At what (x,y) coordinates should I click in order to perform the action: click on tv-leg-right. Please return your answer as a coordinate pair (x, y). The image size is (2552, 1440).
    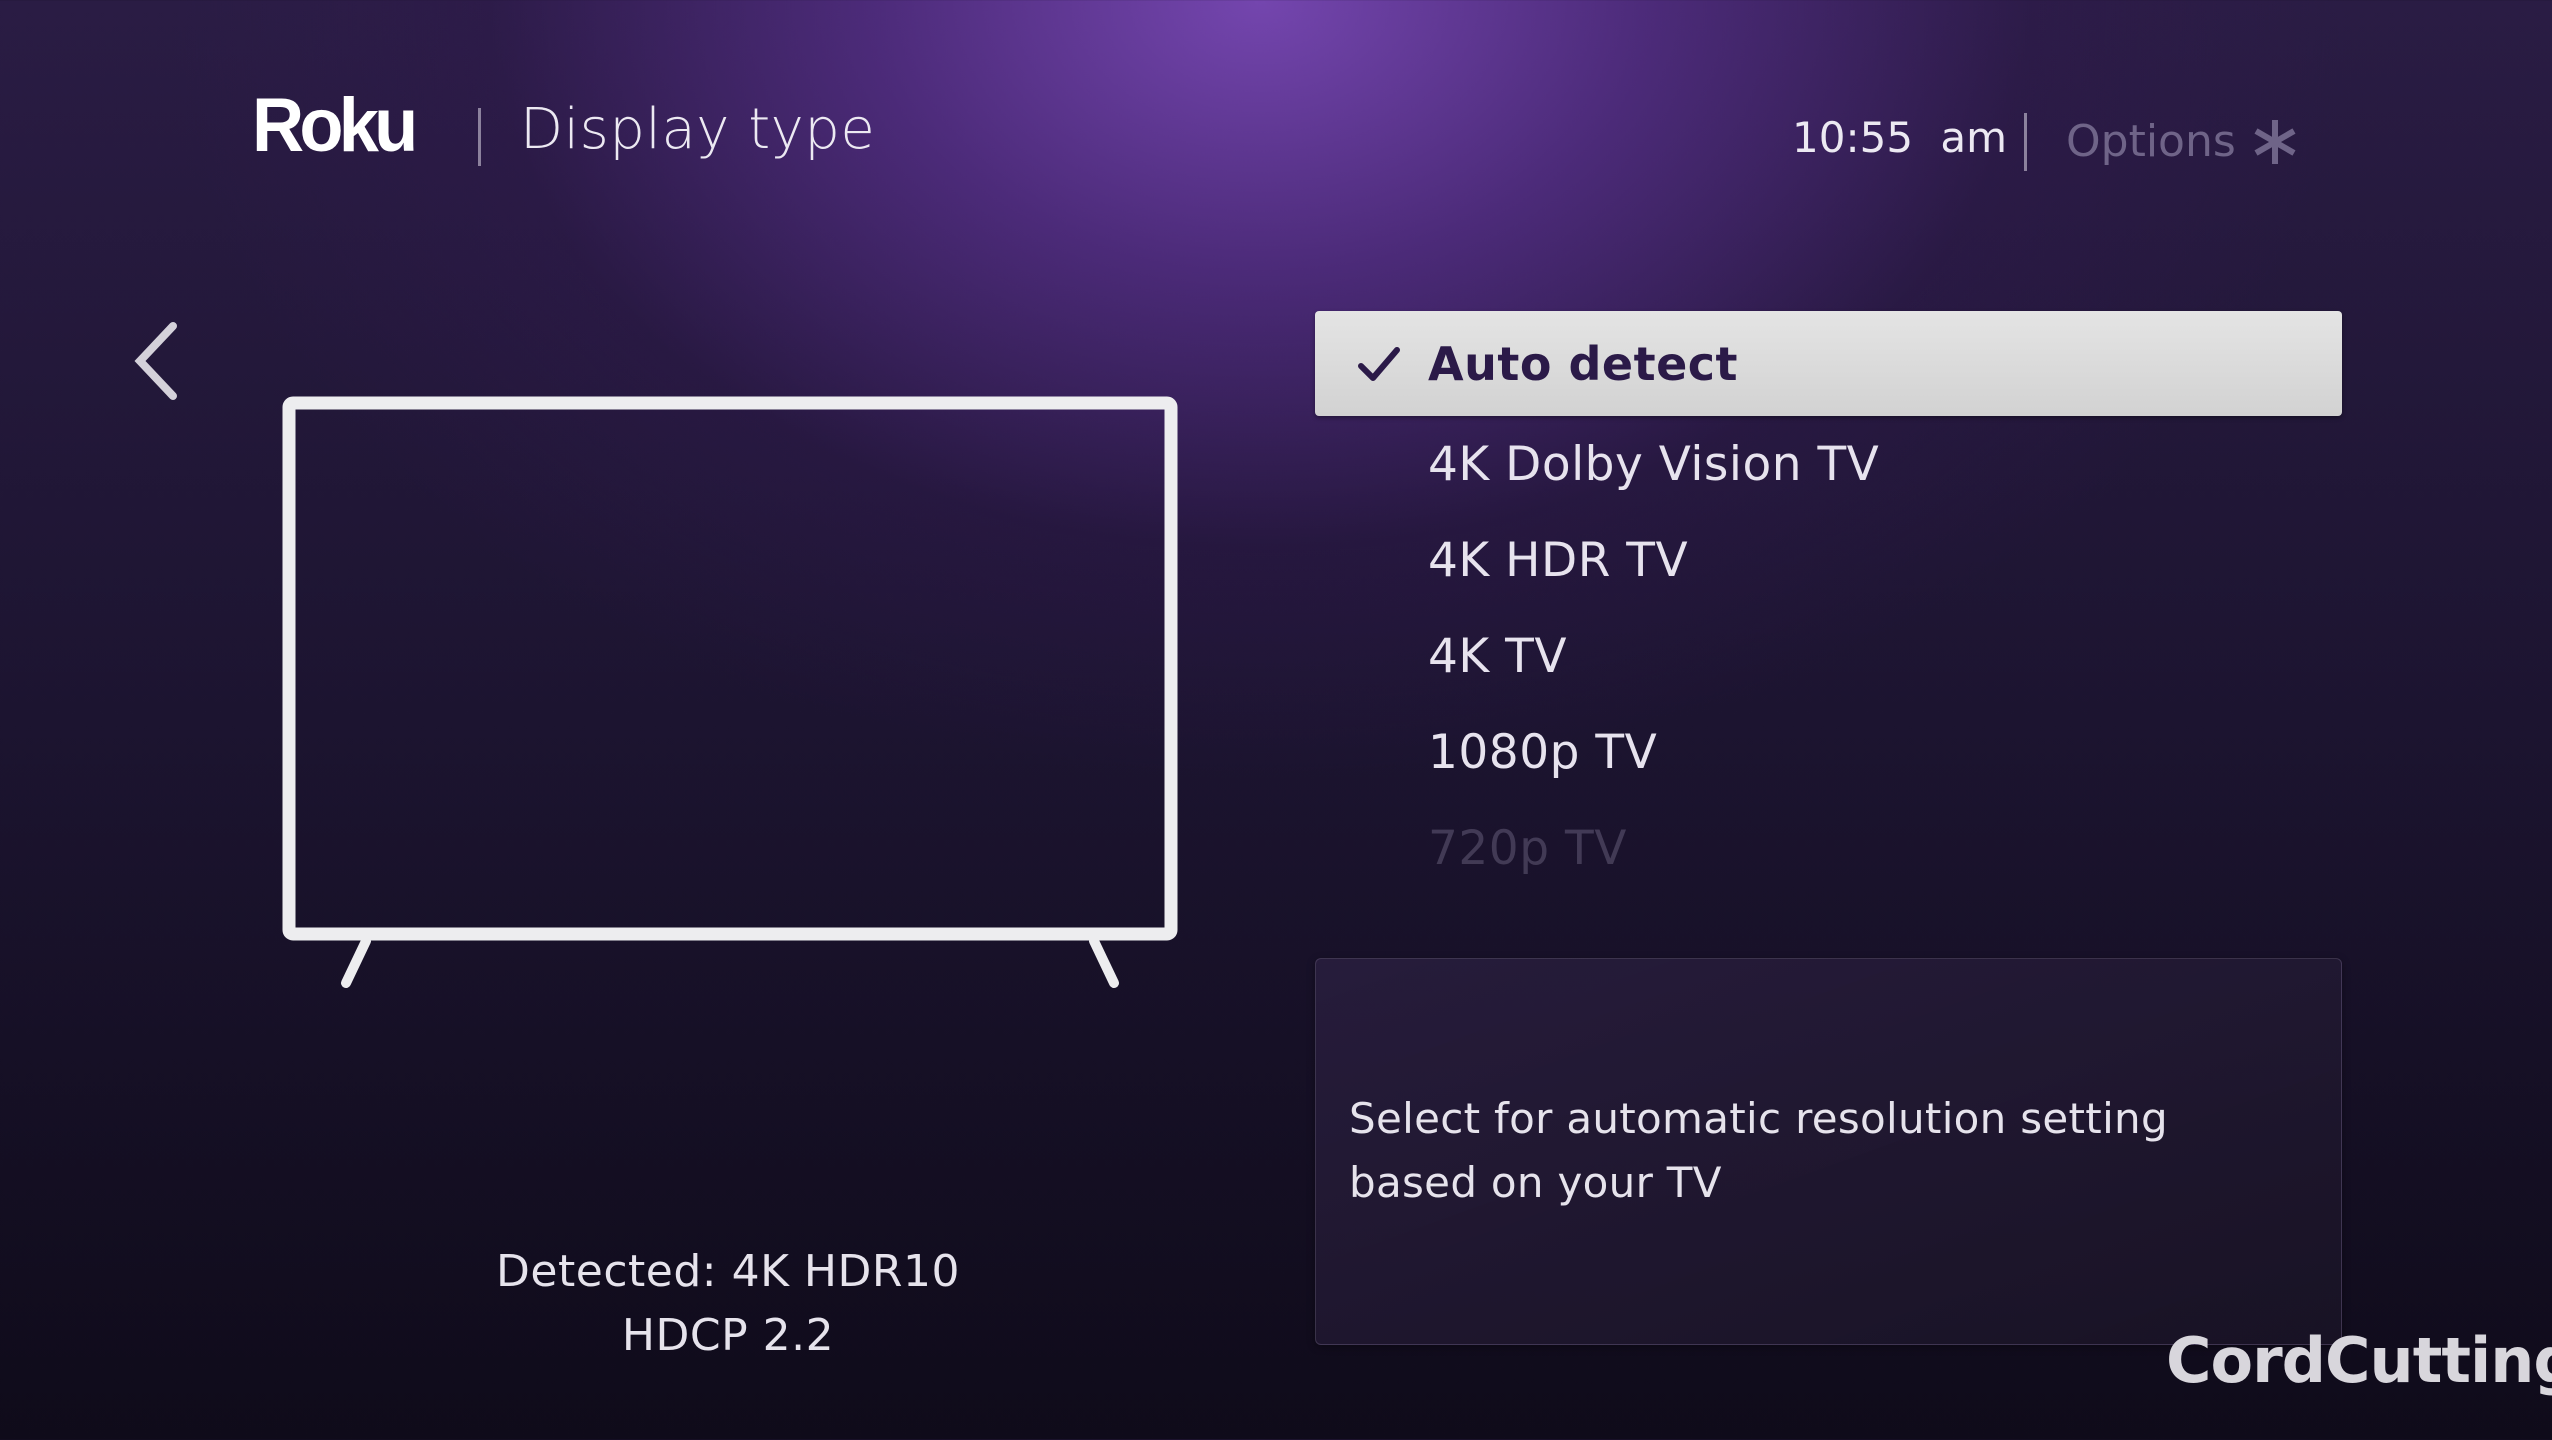
    Looking at the image, I should click on (1104, 962).